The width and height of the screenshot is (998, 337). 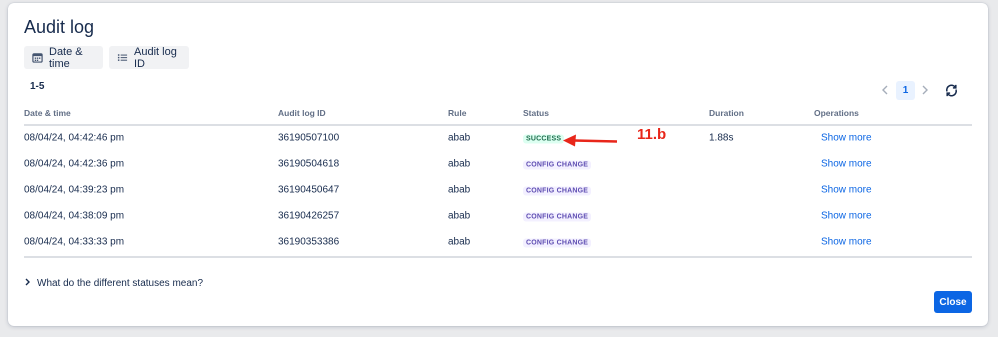 I want to click on row-id: 36190426257, so click(x=309, y=216).